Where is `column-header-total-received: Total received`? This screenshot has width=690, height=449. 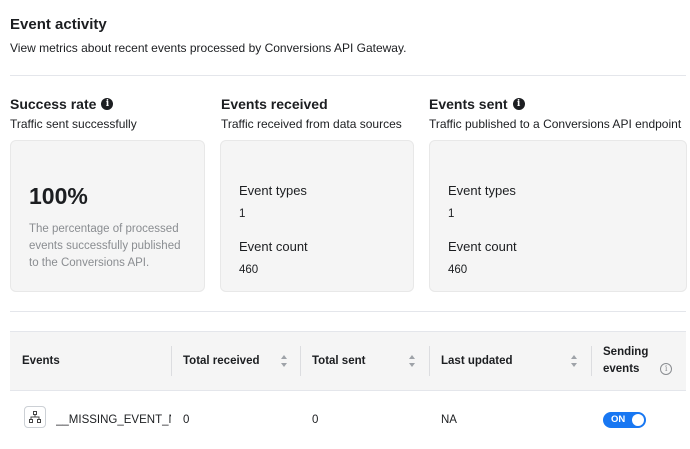 column-header-total-received: Total received is located at coordinates (221, 361).